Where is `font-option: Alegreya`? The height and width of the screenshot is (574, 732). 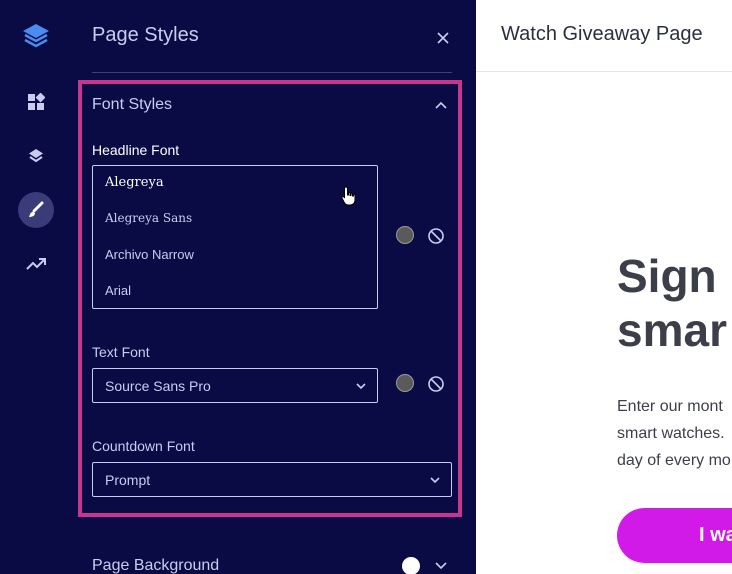 font-option: Alegreya is located at coordinates (134, 182).